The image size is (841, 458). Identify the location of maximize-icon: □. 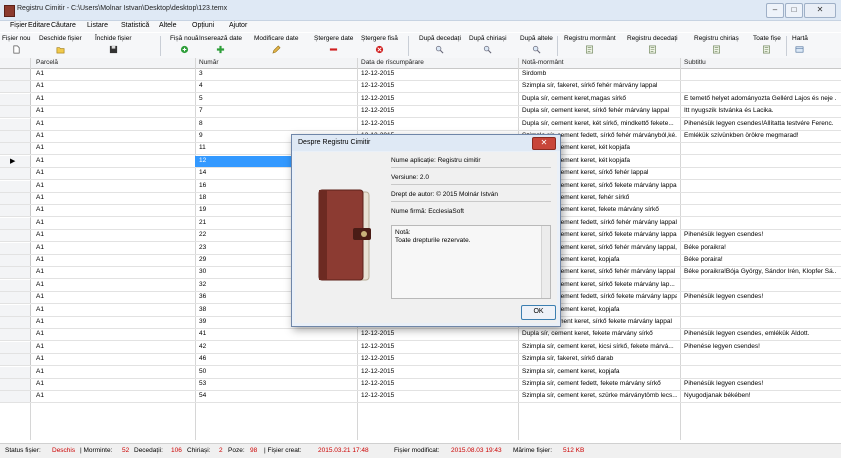
(794, 10).